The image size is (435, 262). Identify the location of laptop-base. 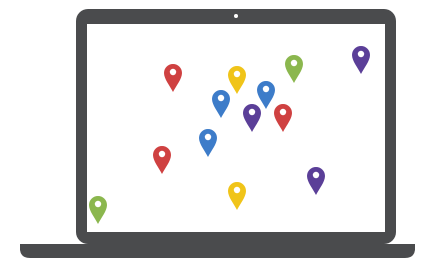
(217, 251).